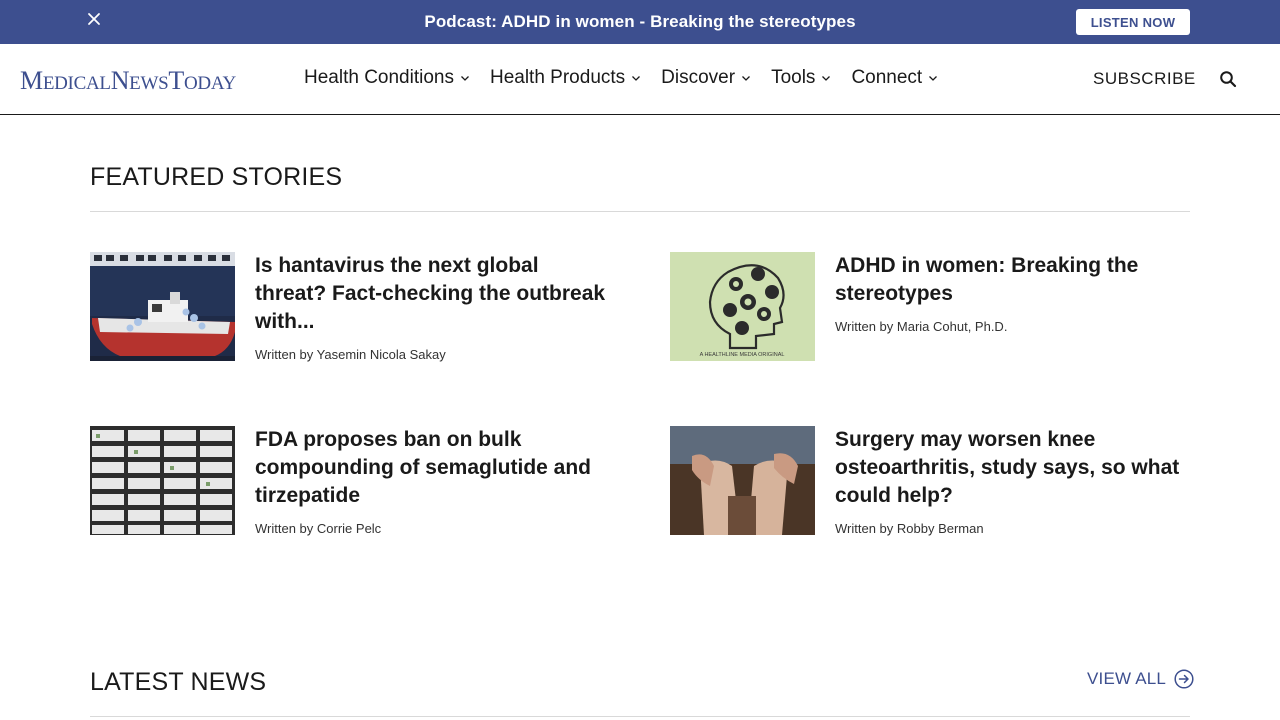 This screenshot has width=1280, height=720. I want to click on story-byline: Written by Corrie Pelc, so click(318, 528).